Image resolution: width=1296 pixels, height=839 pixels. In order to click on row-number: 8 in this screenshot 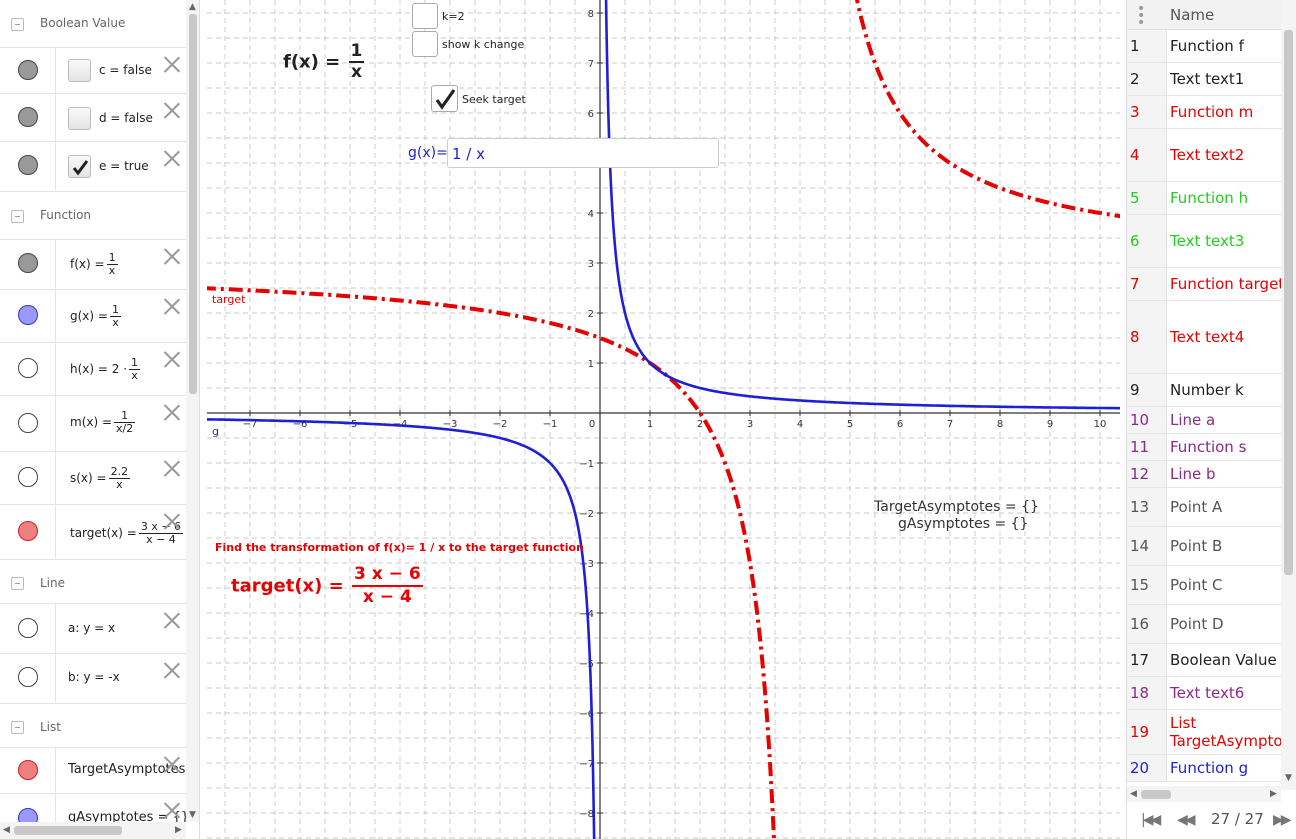, I will do `click(1147, 337)`.